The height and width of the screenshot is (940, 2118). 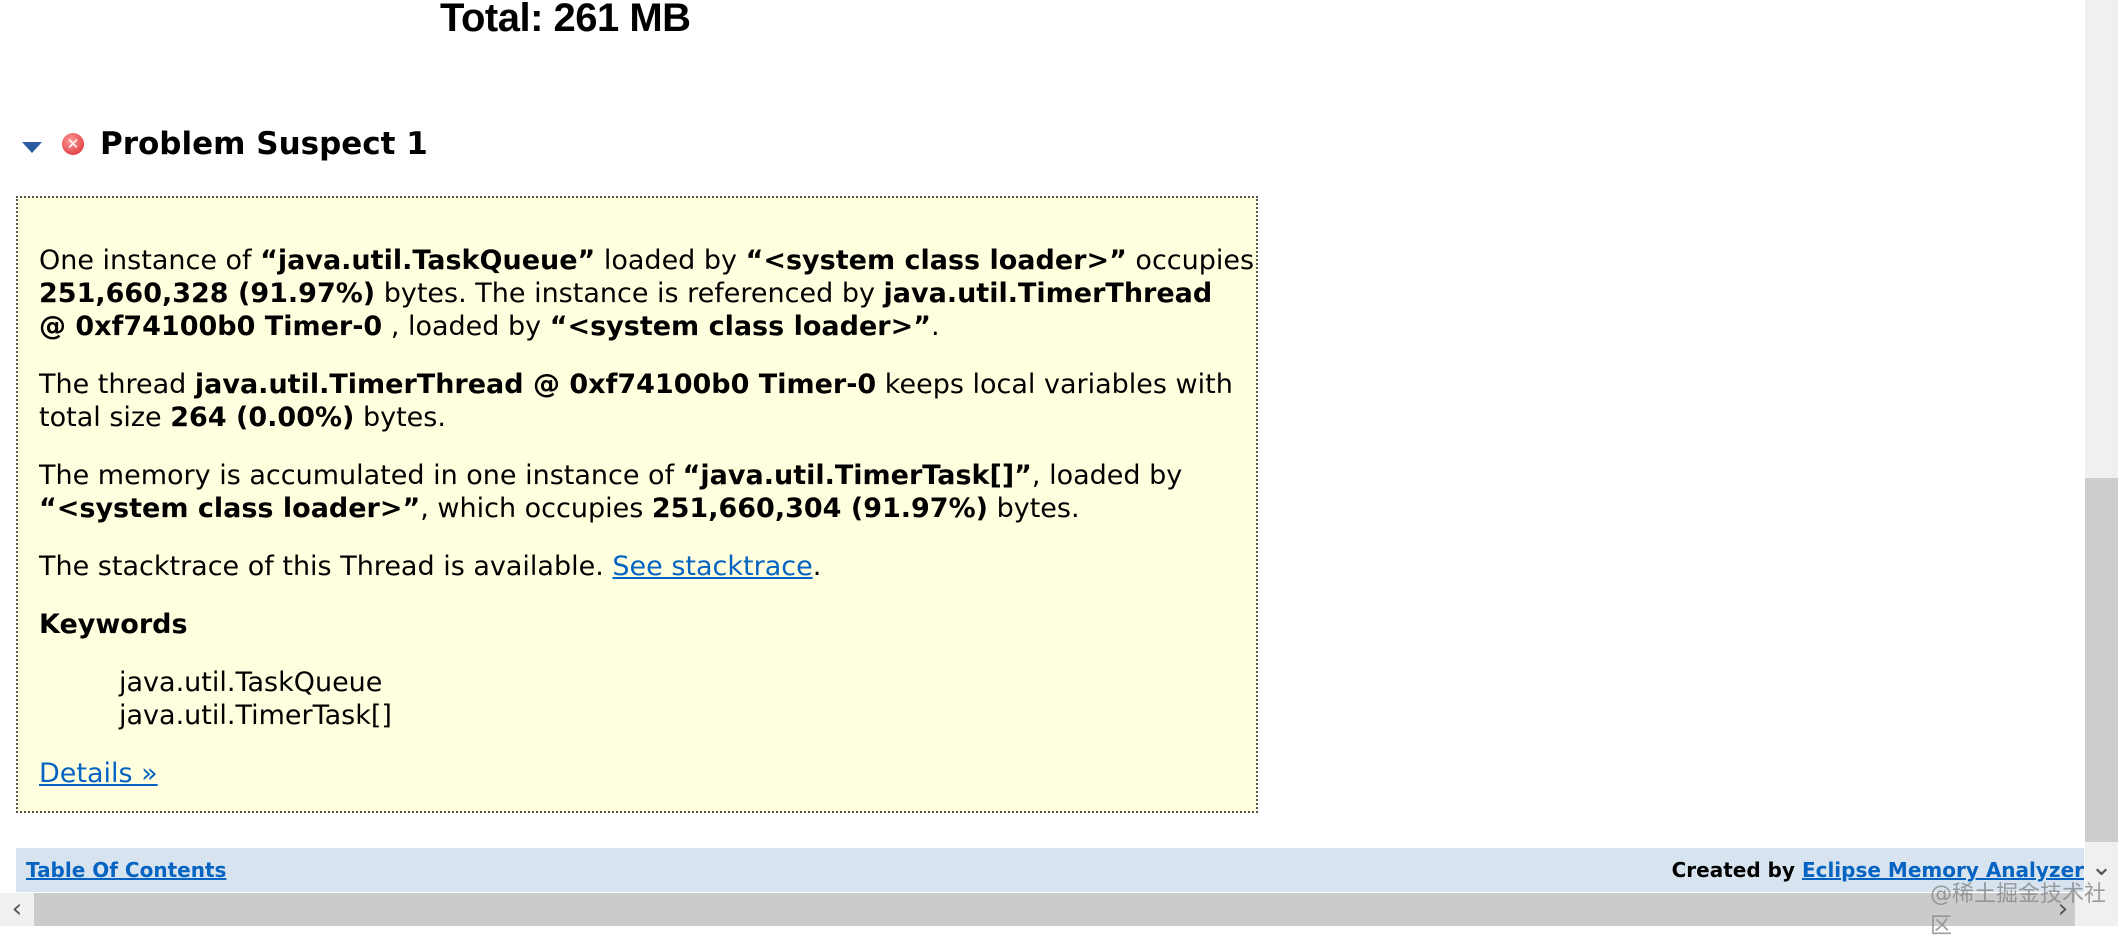 I want to click on table-of-contents-link: Table Of Contents, so click(x=126, y=870).